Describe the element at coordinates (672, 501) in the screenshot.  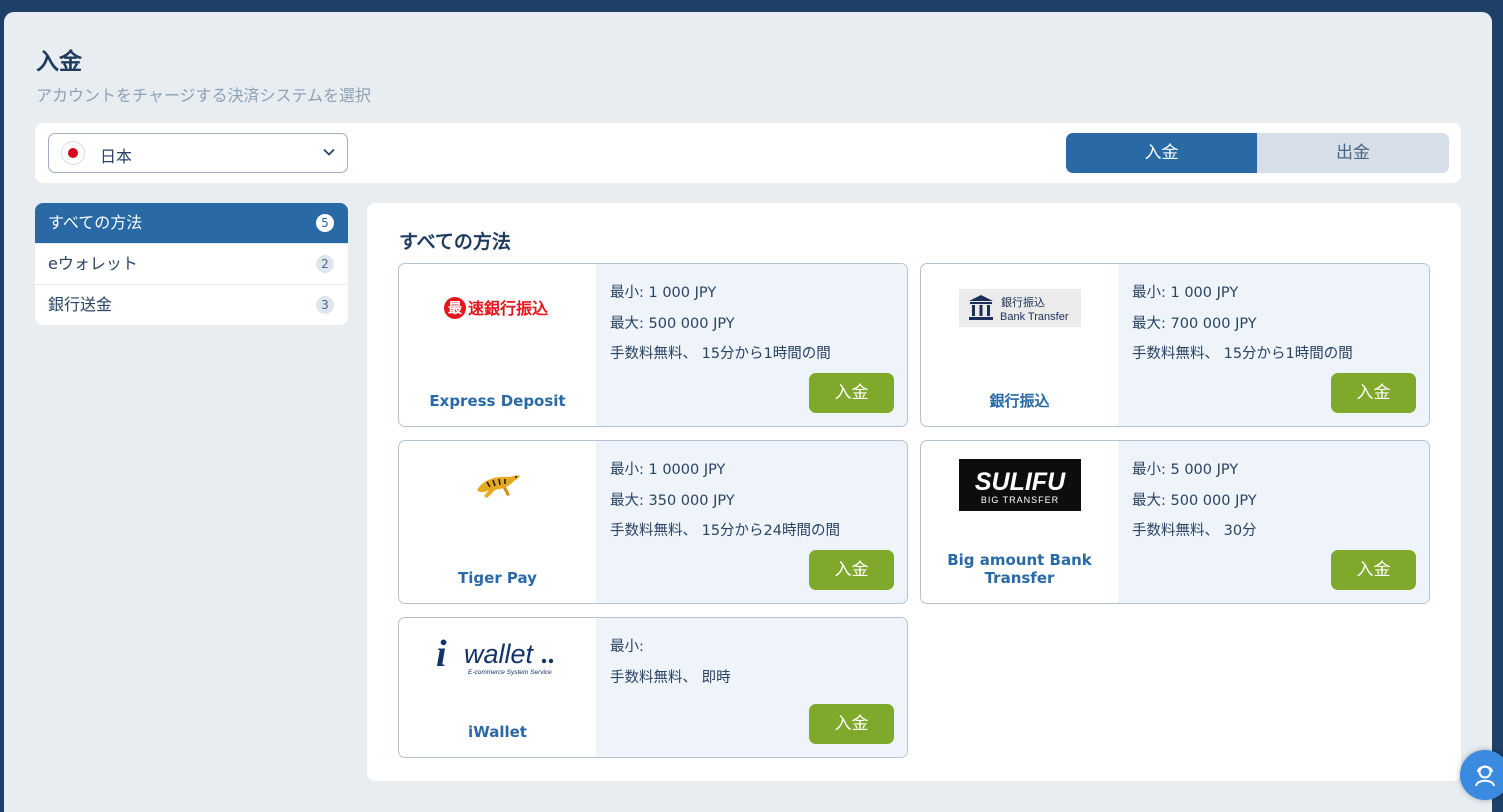
I see `max-amount: 最大: 350 000 JPY` at that location.